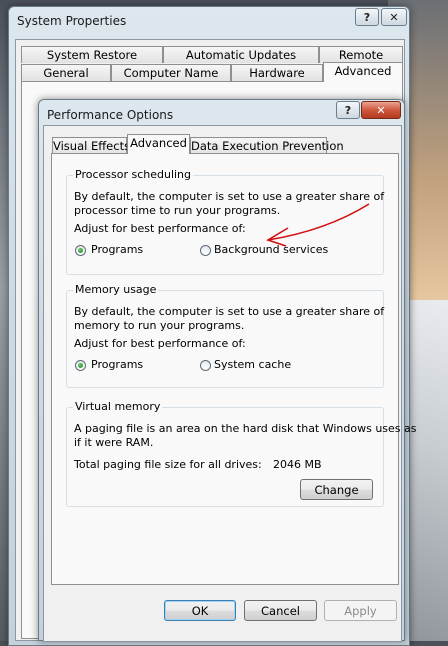 The height and width of the screenshot is (646, 448). What do you see at coordinates (318, 222) in the screenshot?
I see `arrow-annotation-line` at bounding box center [318, 222].